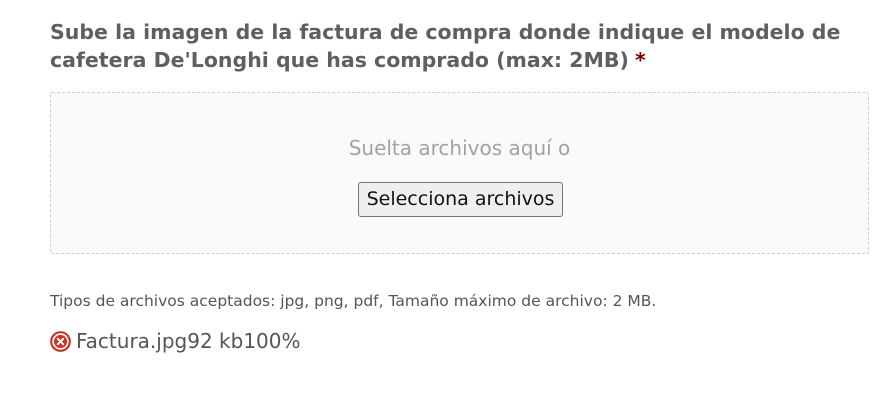 The image size is (872, 394). What do you see at coordinates (640, 60) in the screenshot?
I see `required-marker: *` at bounding box center [640, 60].